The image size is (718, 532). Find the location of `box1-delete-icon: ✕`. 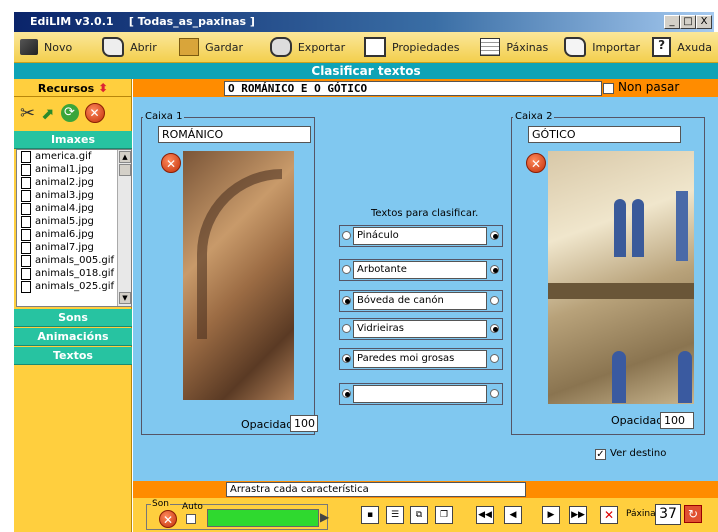

box1-delete-icon: ✕ is located at coordinates (171, 163).